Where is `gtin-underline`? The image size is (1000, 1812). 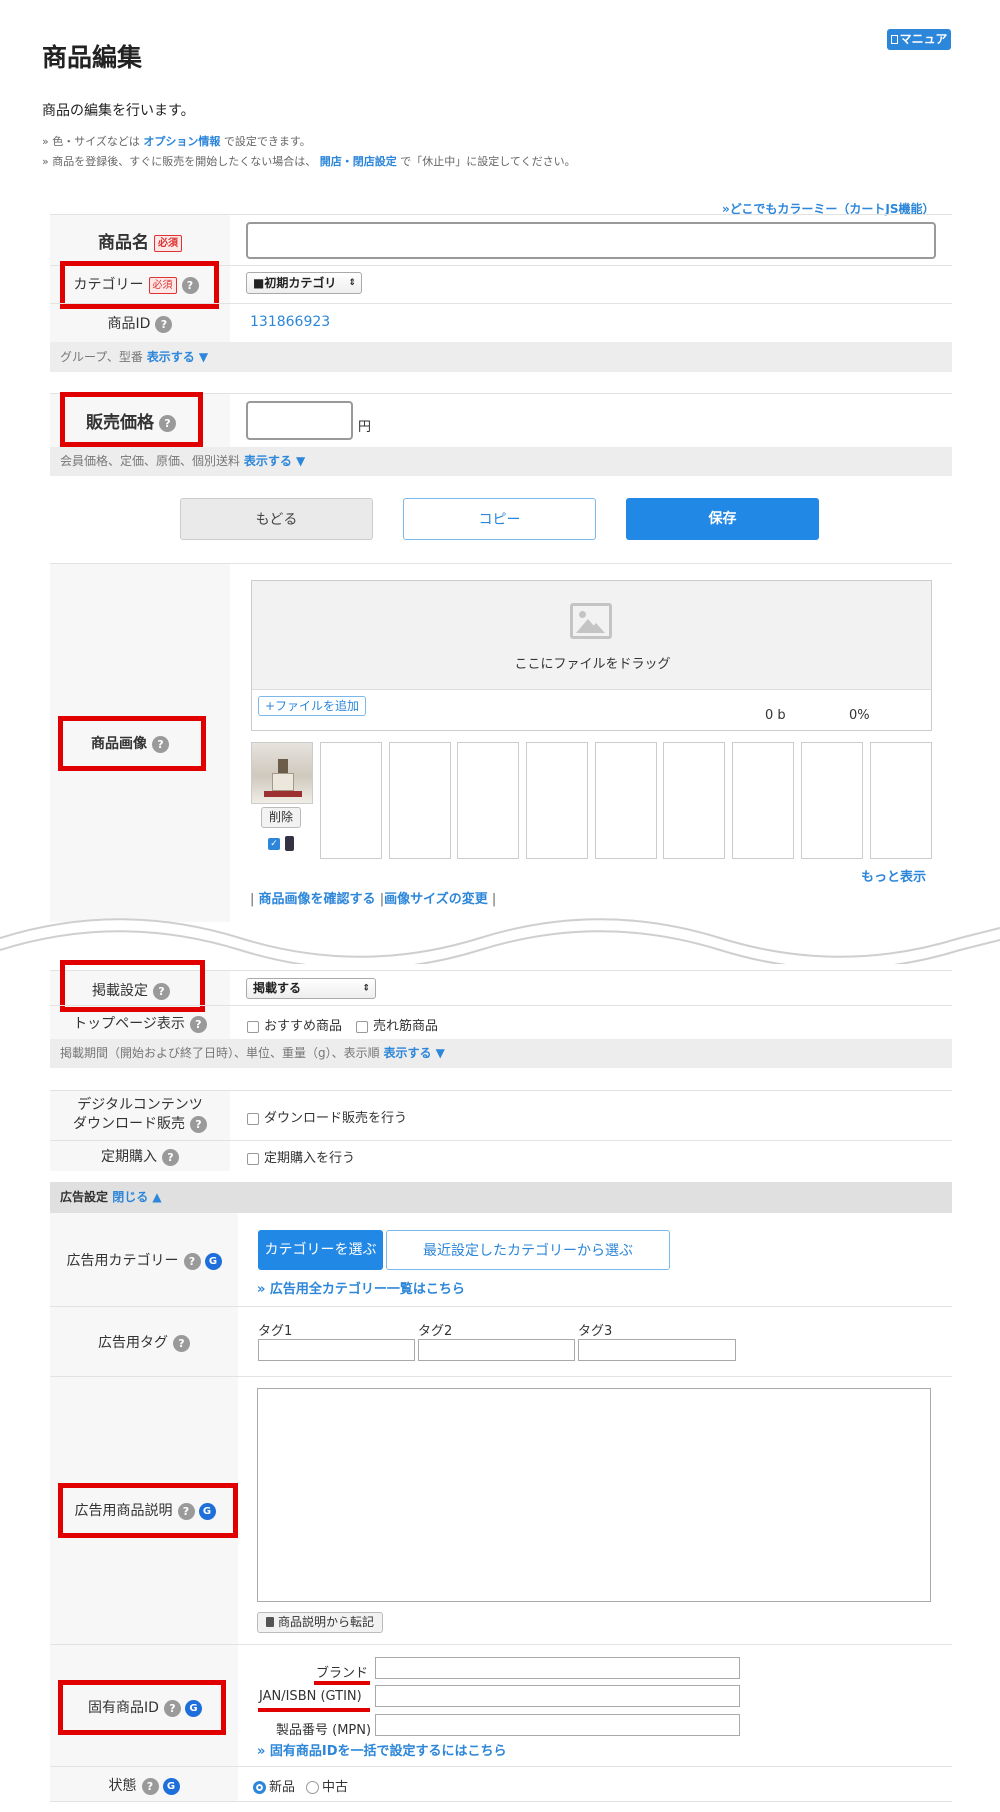 gtin-underline is located at coordinates (314, 1710).